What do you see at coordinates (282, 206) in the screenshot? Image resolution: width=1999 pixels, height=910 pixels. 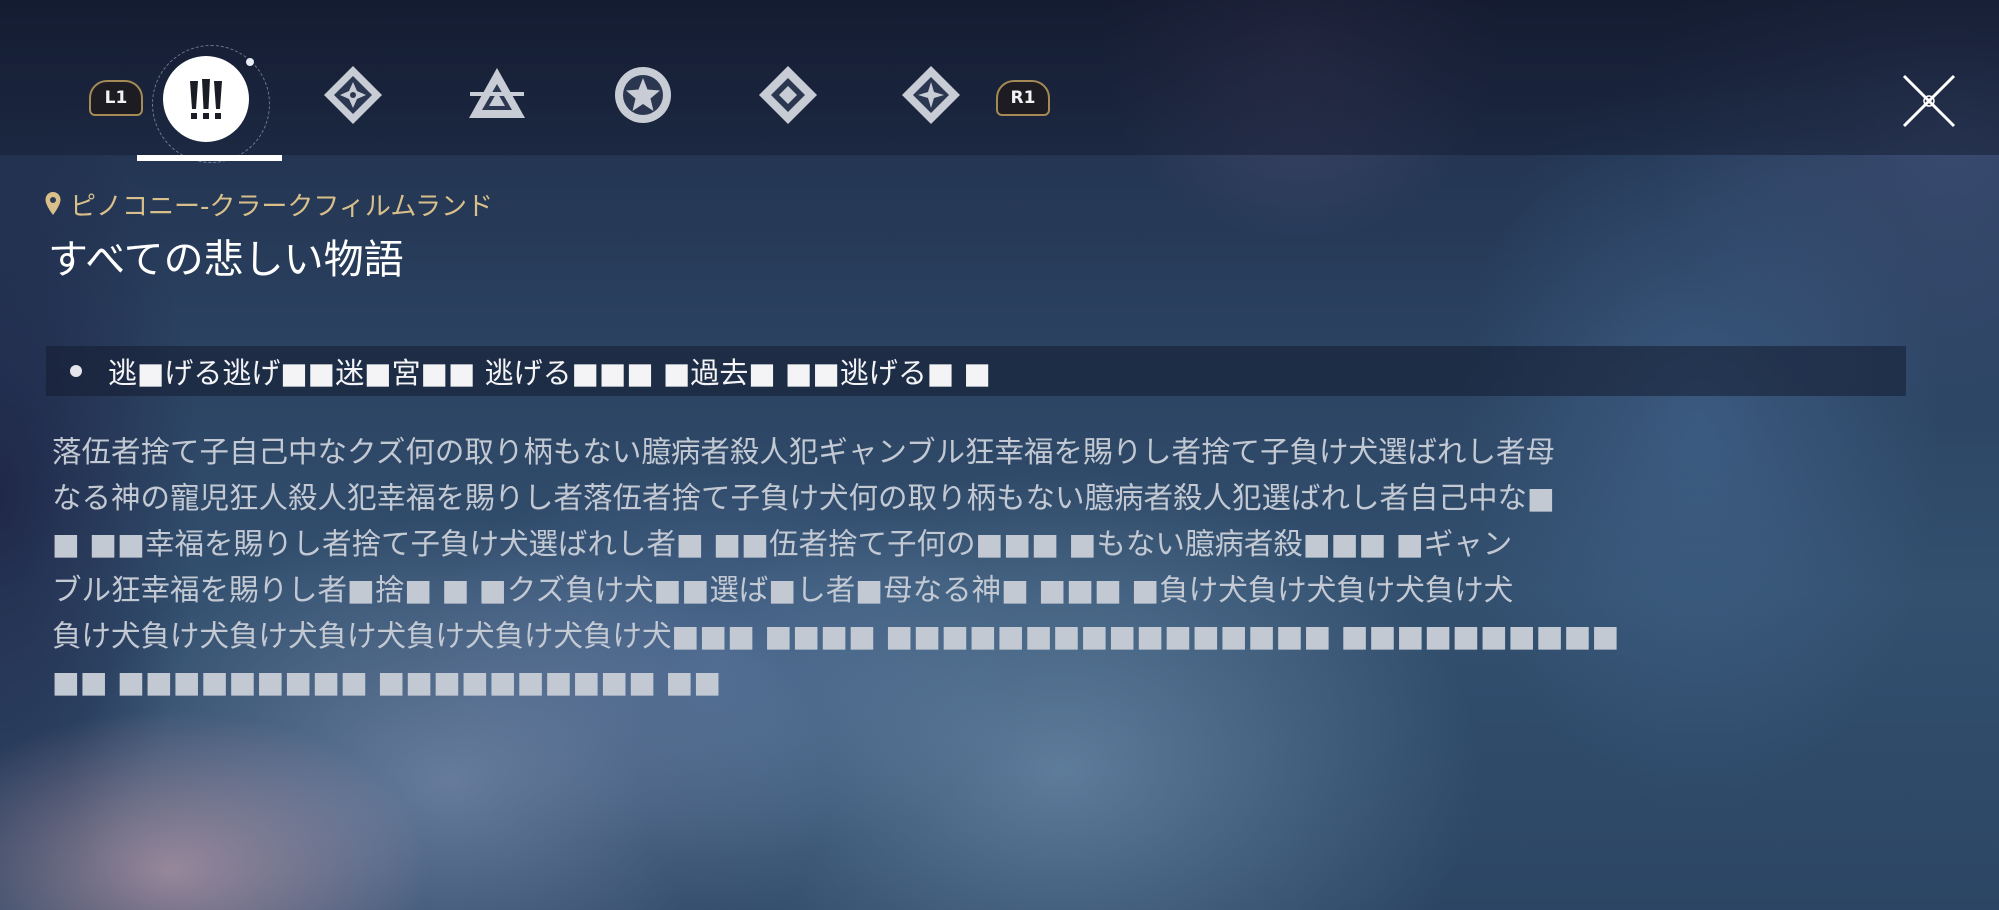 I see `quest-location-label: ピノコニー-クラークフィルムランド` at bounding box center [282, 206].